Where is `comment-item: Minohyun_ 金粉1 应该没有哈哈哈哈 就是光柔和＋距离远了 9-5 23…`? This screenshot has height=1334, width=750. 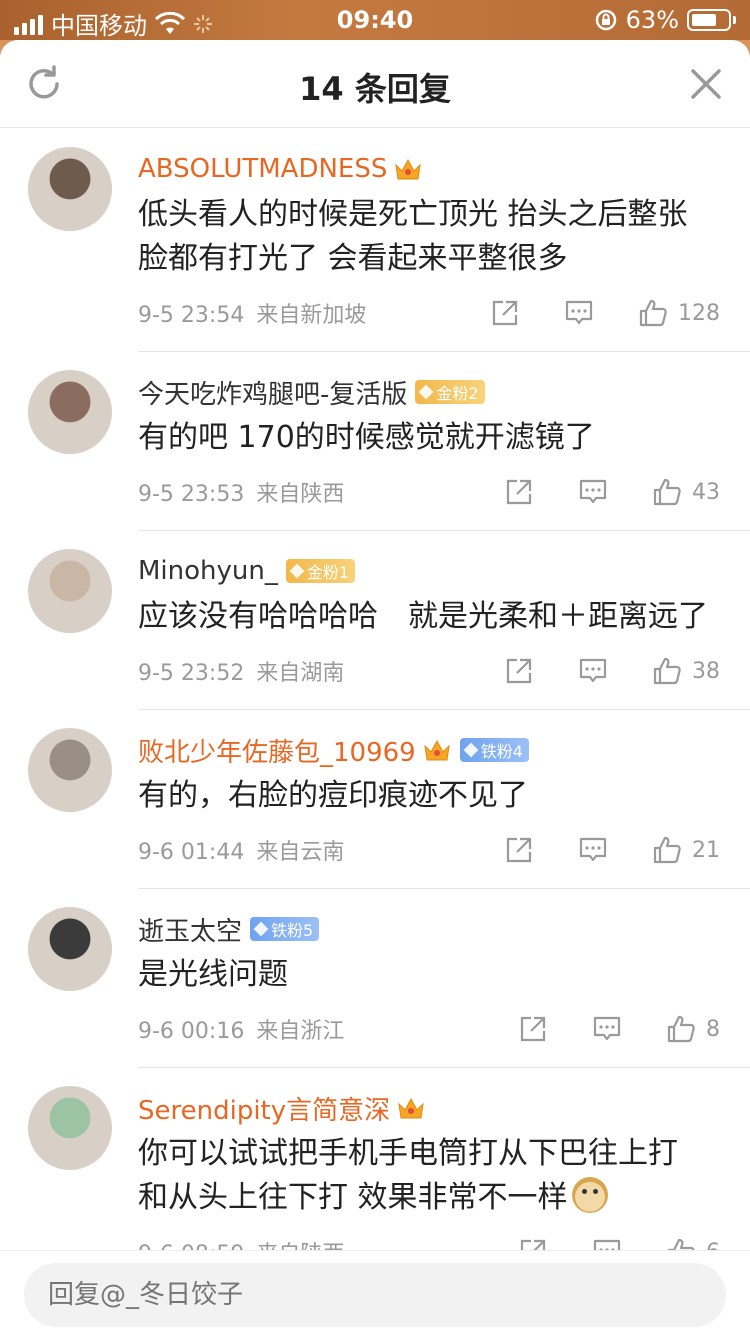
comment-item: Minohyun_ 金粉1 应该没有哈哈哈哈 就是光柔和＋距离远了 9-5 23… is located at coordinates (389, 620).